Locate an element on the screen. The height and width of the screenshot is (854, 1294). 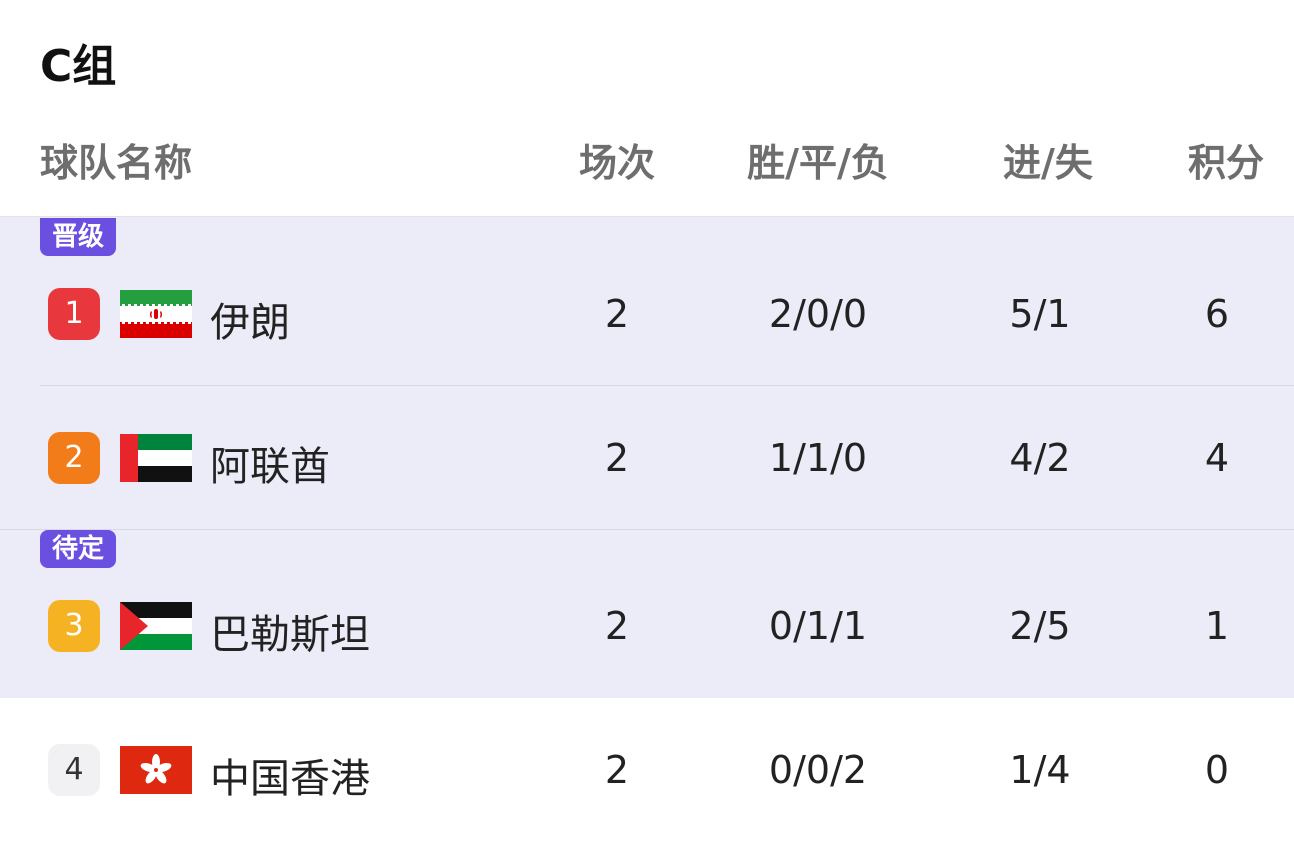
goals-value: 2/5 is located at coordinates (1040, 626).